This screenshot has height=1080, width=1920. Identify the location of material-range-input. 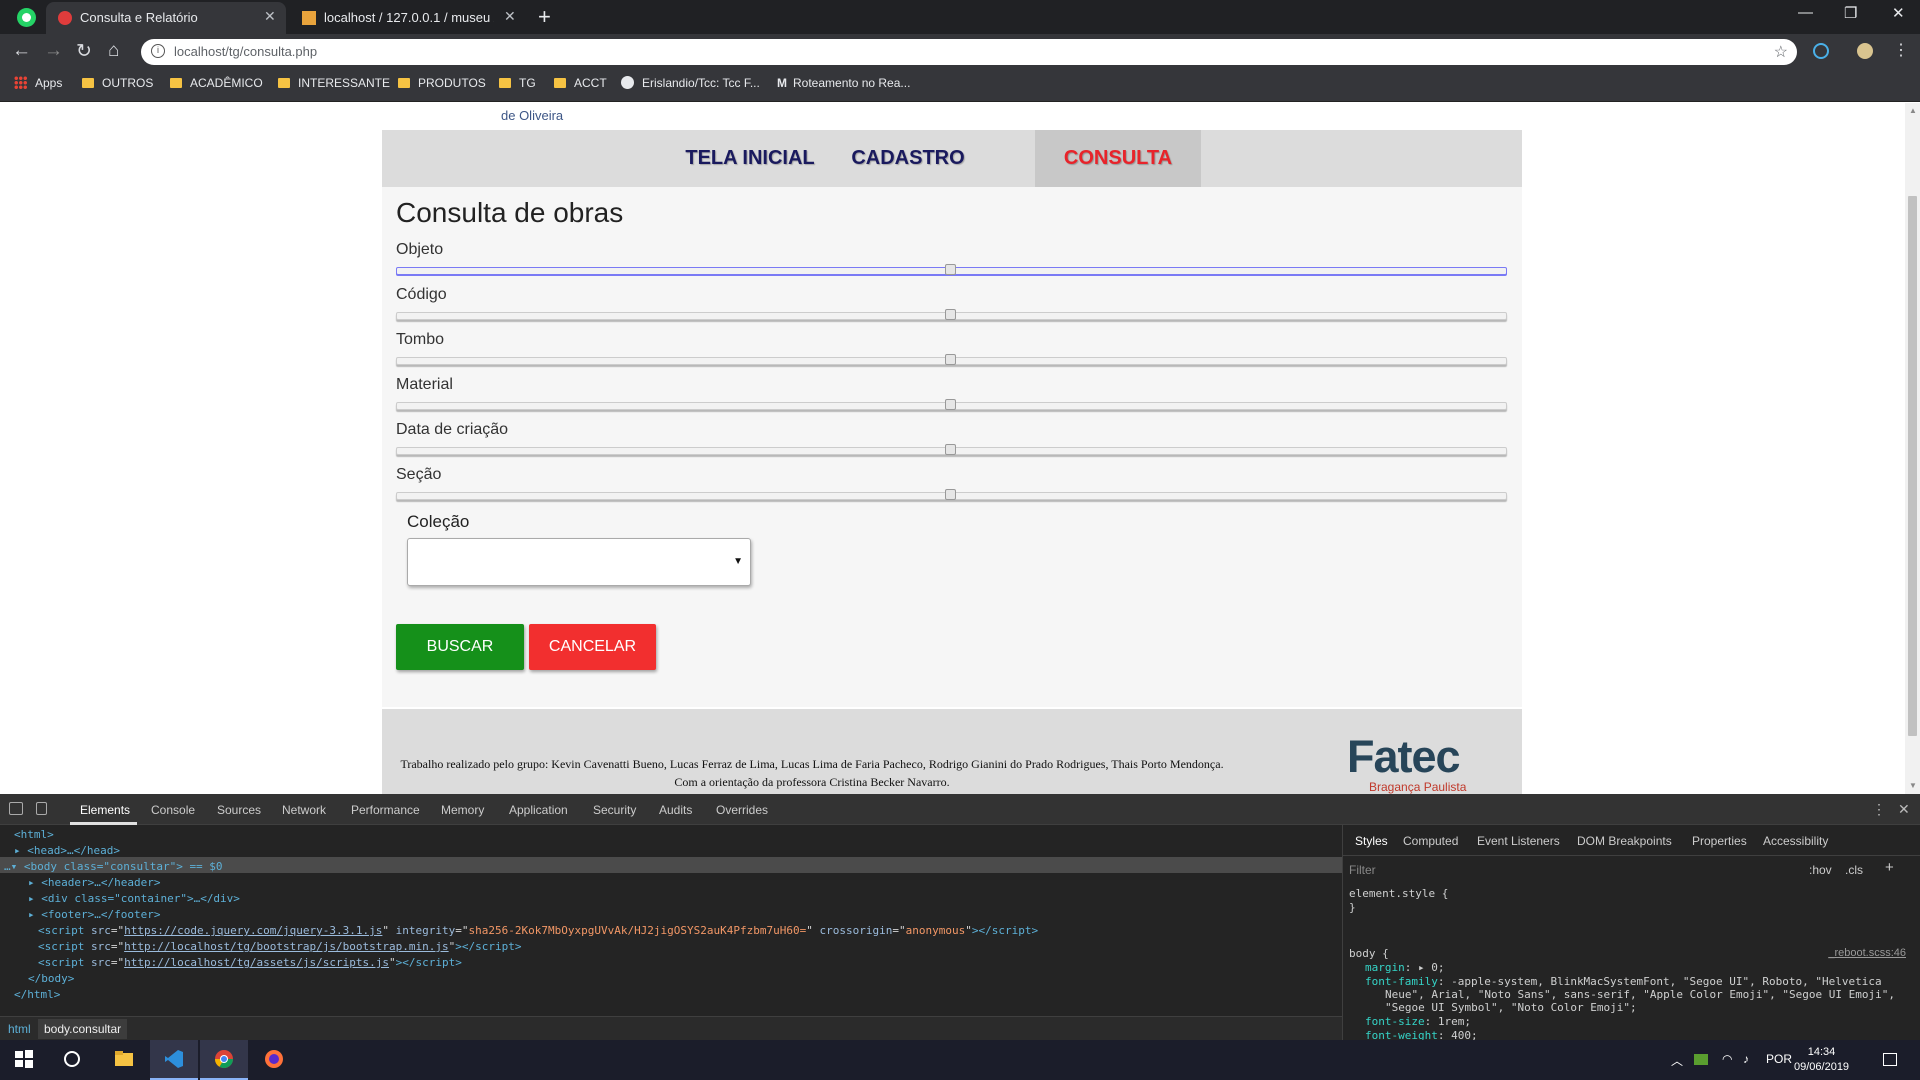
(951, 404).